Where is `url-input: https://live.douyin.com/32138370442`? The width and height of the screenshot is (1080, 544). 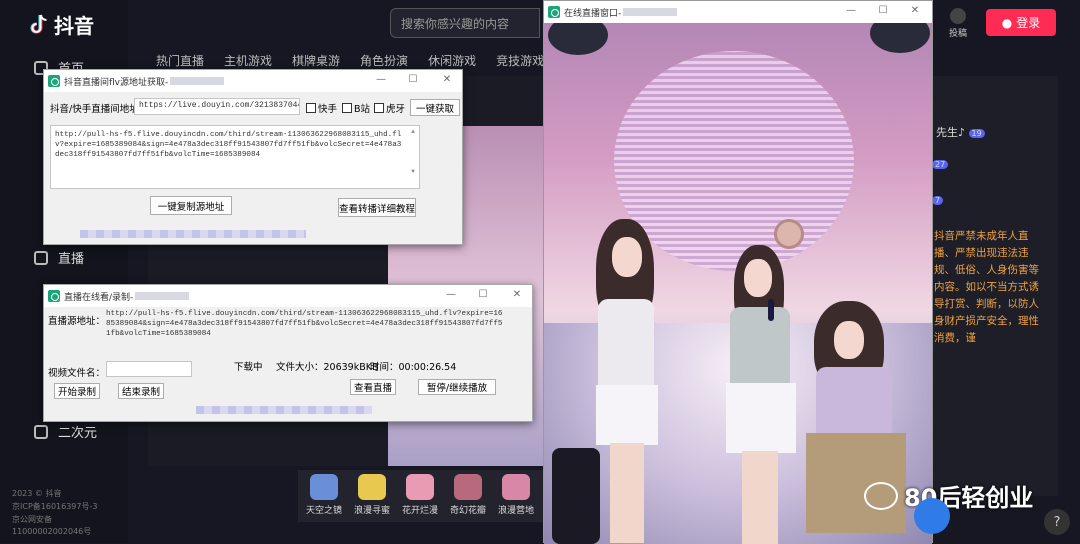
url-input: https://live.douyin.com/32138370442 is located at coordinates (217, 106).